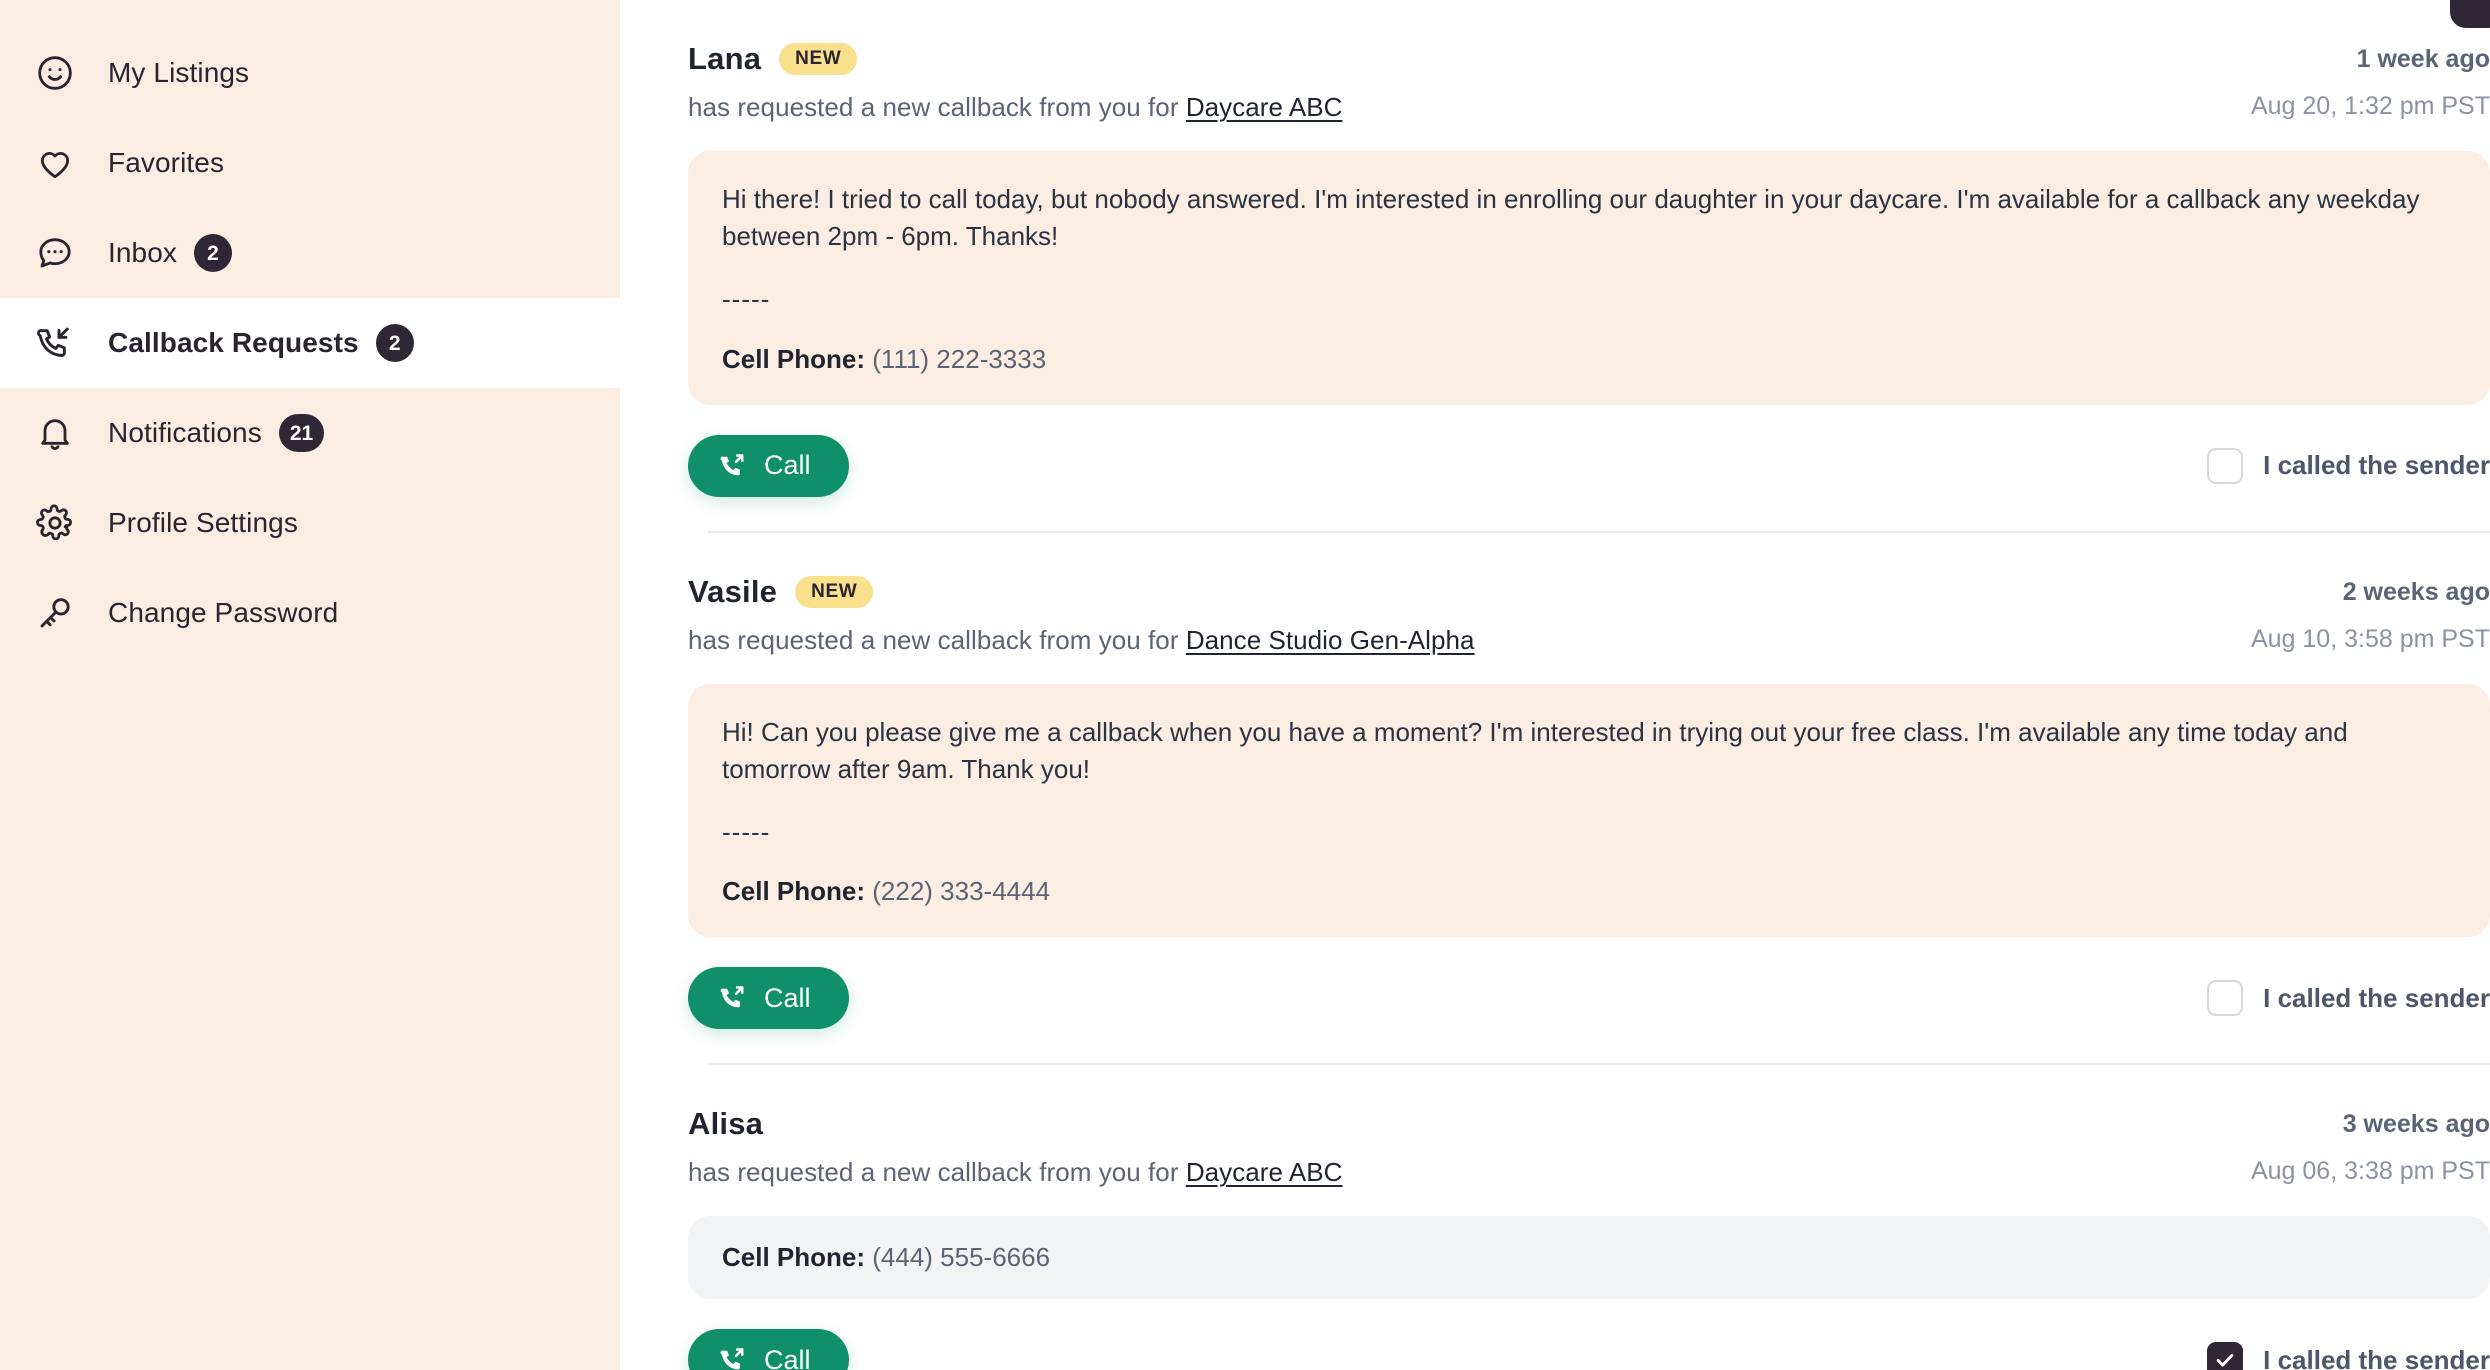 The width and height of the screenshot is (2490, 1370). I want to click on cell-phone-row: Cell Phone: (111) 222-3333, so click(1589, 359).